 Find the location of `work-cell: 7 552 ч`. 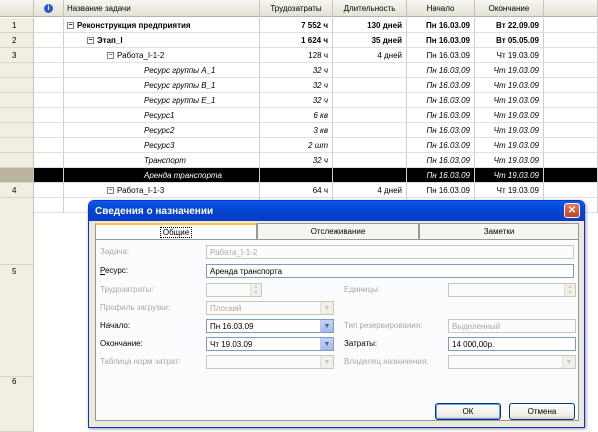

work-cell: 7 552 ч is located at coordinates (296, 25).